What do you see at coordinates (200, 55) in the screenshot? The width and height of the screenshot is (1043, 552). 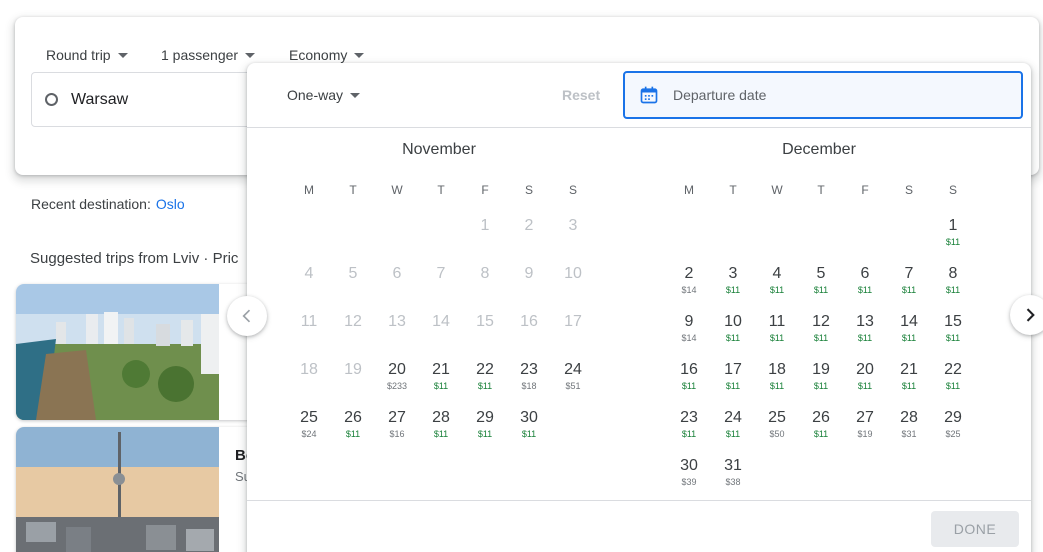 I see `passengers-label: 1 passenger` at bounding box center [200, 55].